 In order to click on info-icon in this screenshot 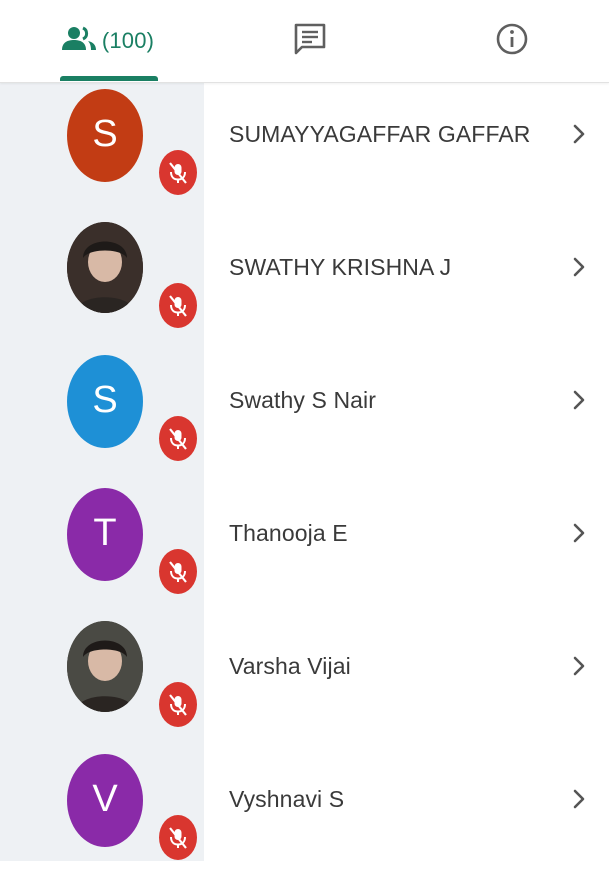, I will do `click(512, 41)`.